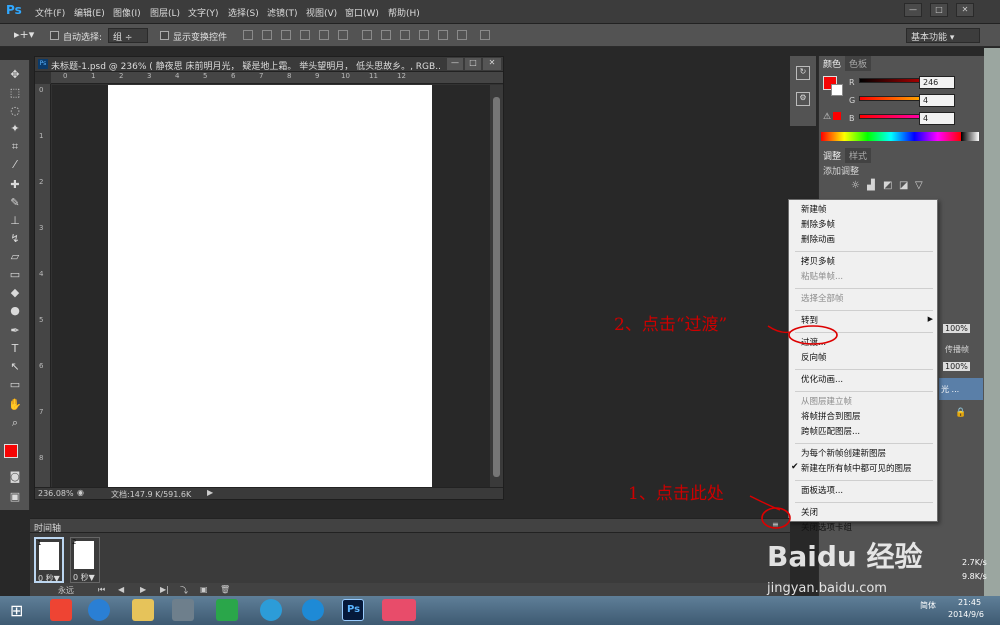  What do you see at coordinates (143, 610) in the screenshot?
I see `explorer-icon` at bounding box center [143, 610].